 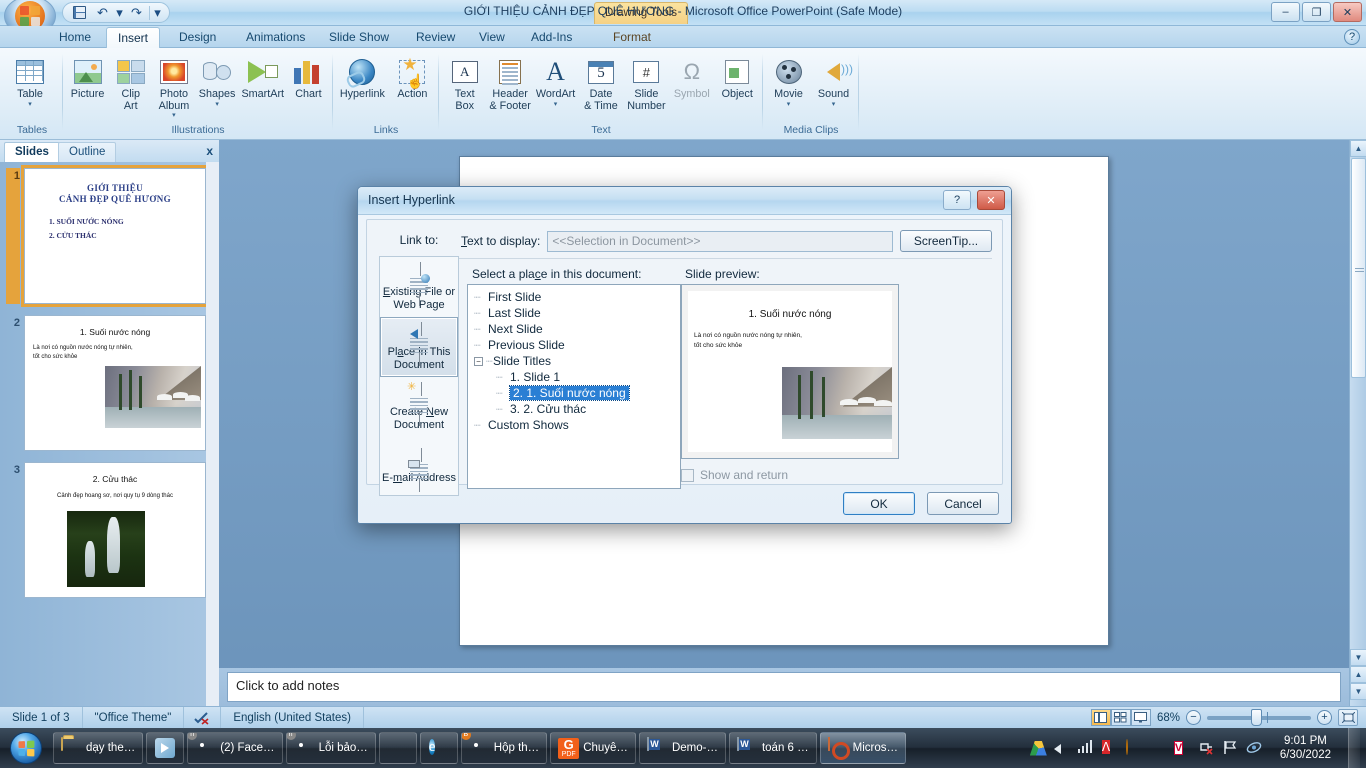 I want to click on zoom-slider-knob, so click(x=1256, y=717).